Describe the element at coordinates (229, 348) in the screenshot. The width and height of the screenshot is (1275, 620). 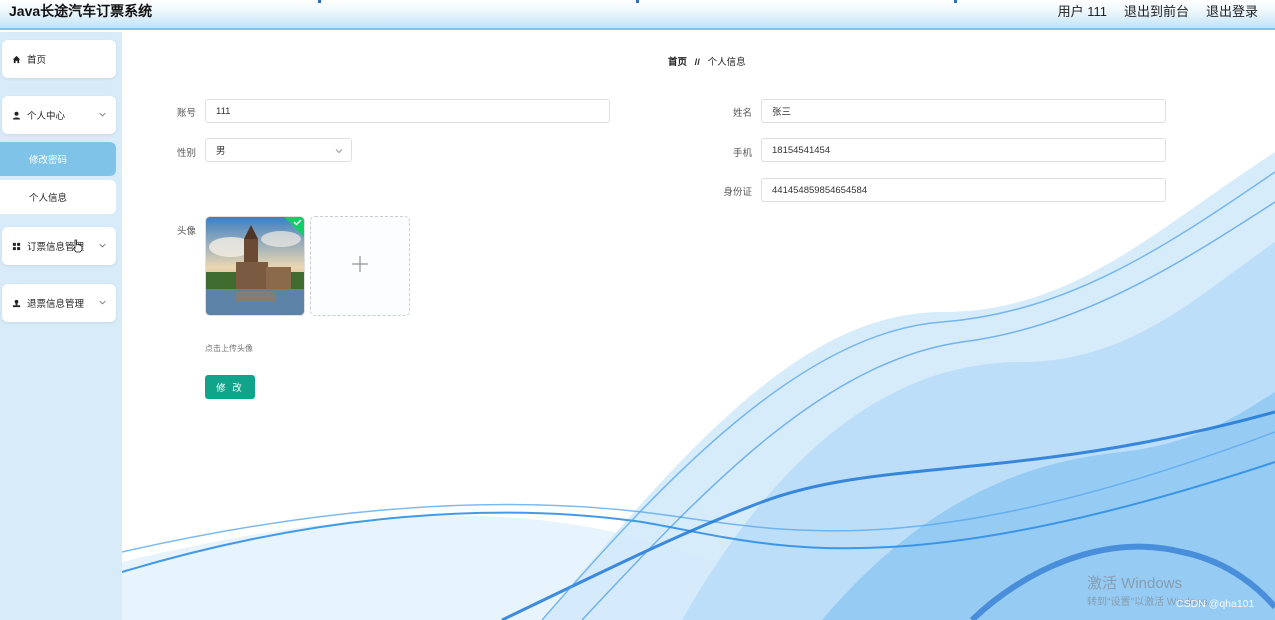
I see `upload-hint: 点击上传头像` at that location.